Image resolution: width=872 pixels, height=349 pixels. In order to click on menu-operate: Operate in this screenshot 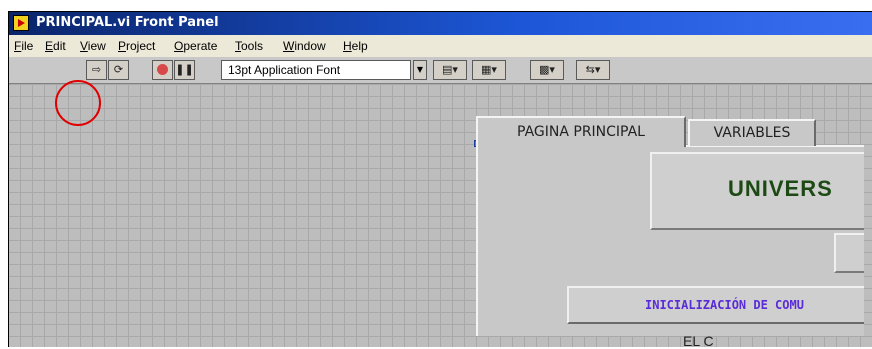, I will do `click(195, 46)`.